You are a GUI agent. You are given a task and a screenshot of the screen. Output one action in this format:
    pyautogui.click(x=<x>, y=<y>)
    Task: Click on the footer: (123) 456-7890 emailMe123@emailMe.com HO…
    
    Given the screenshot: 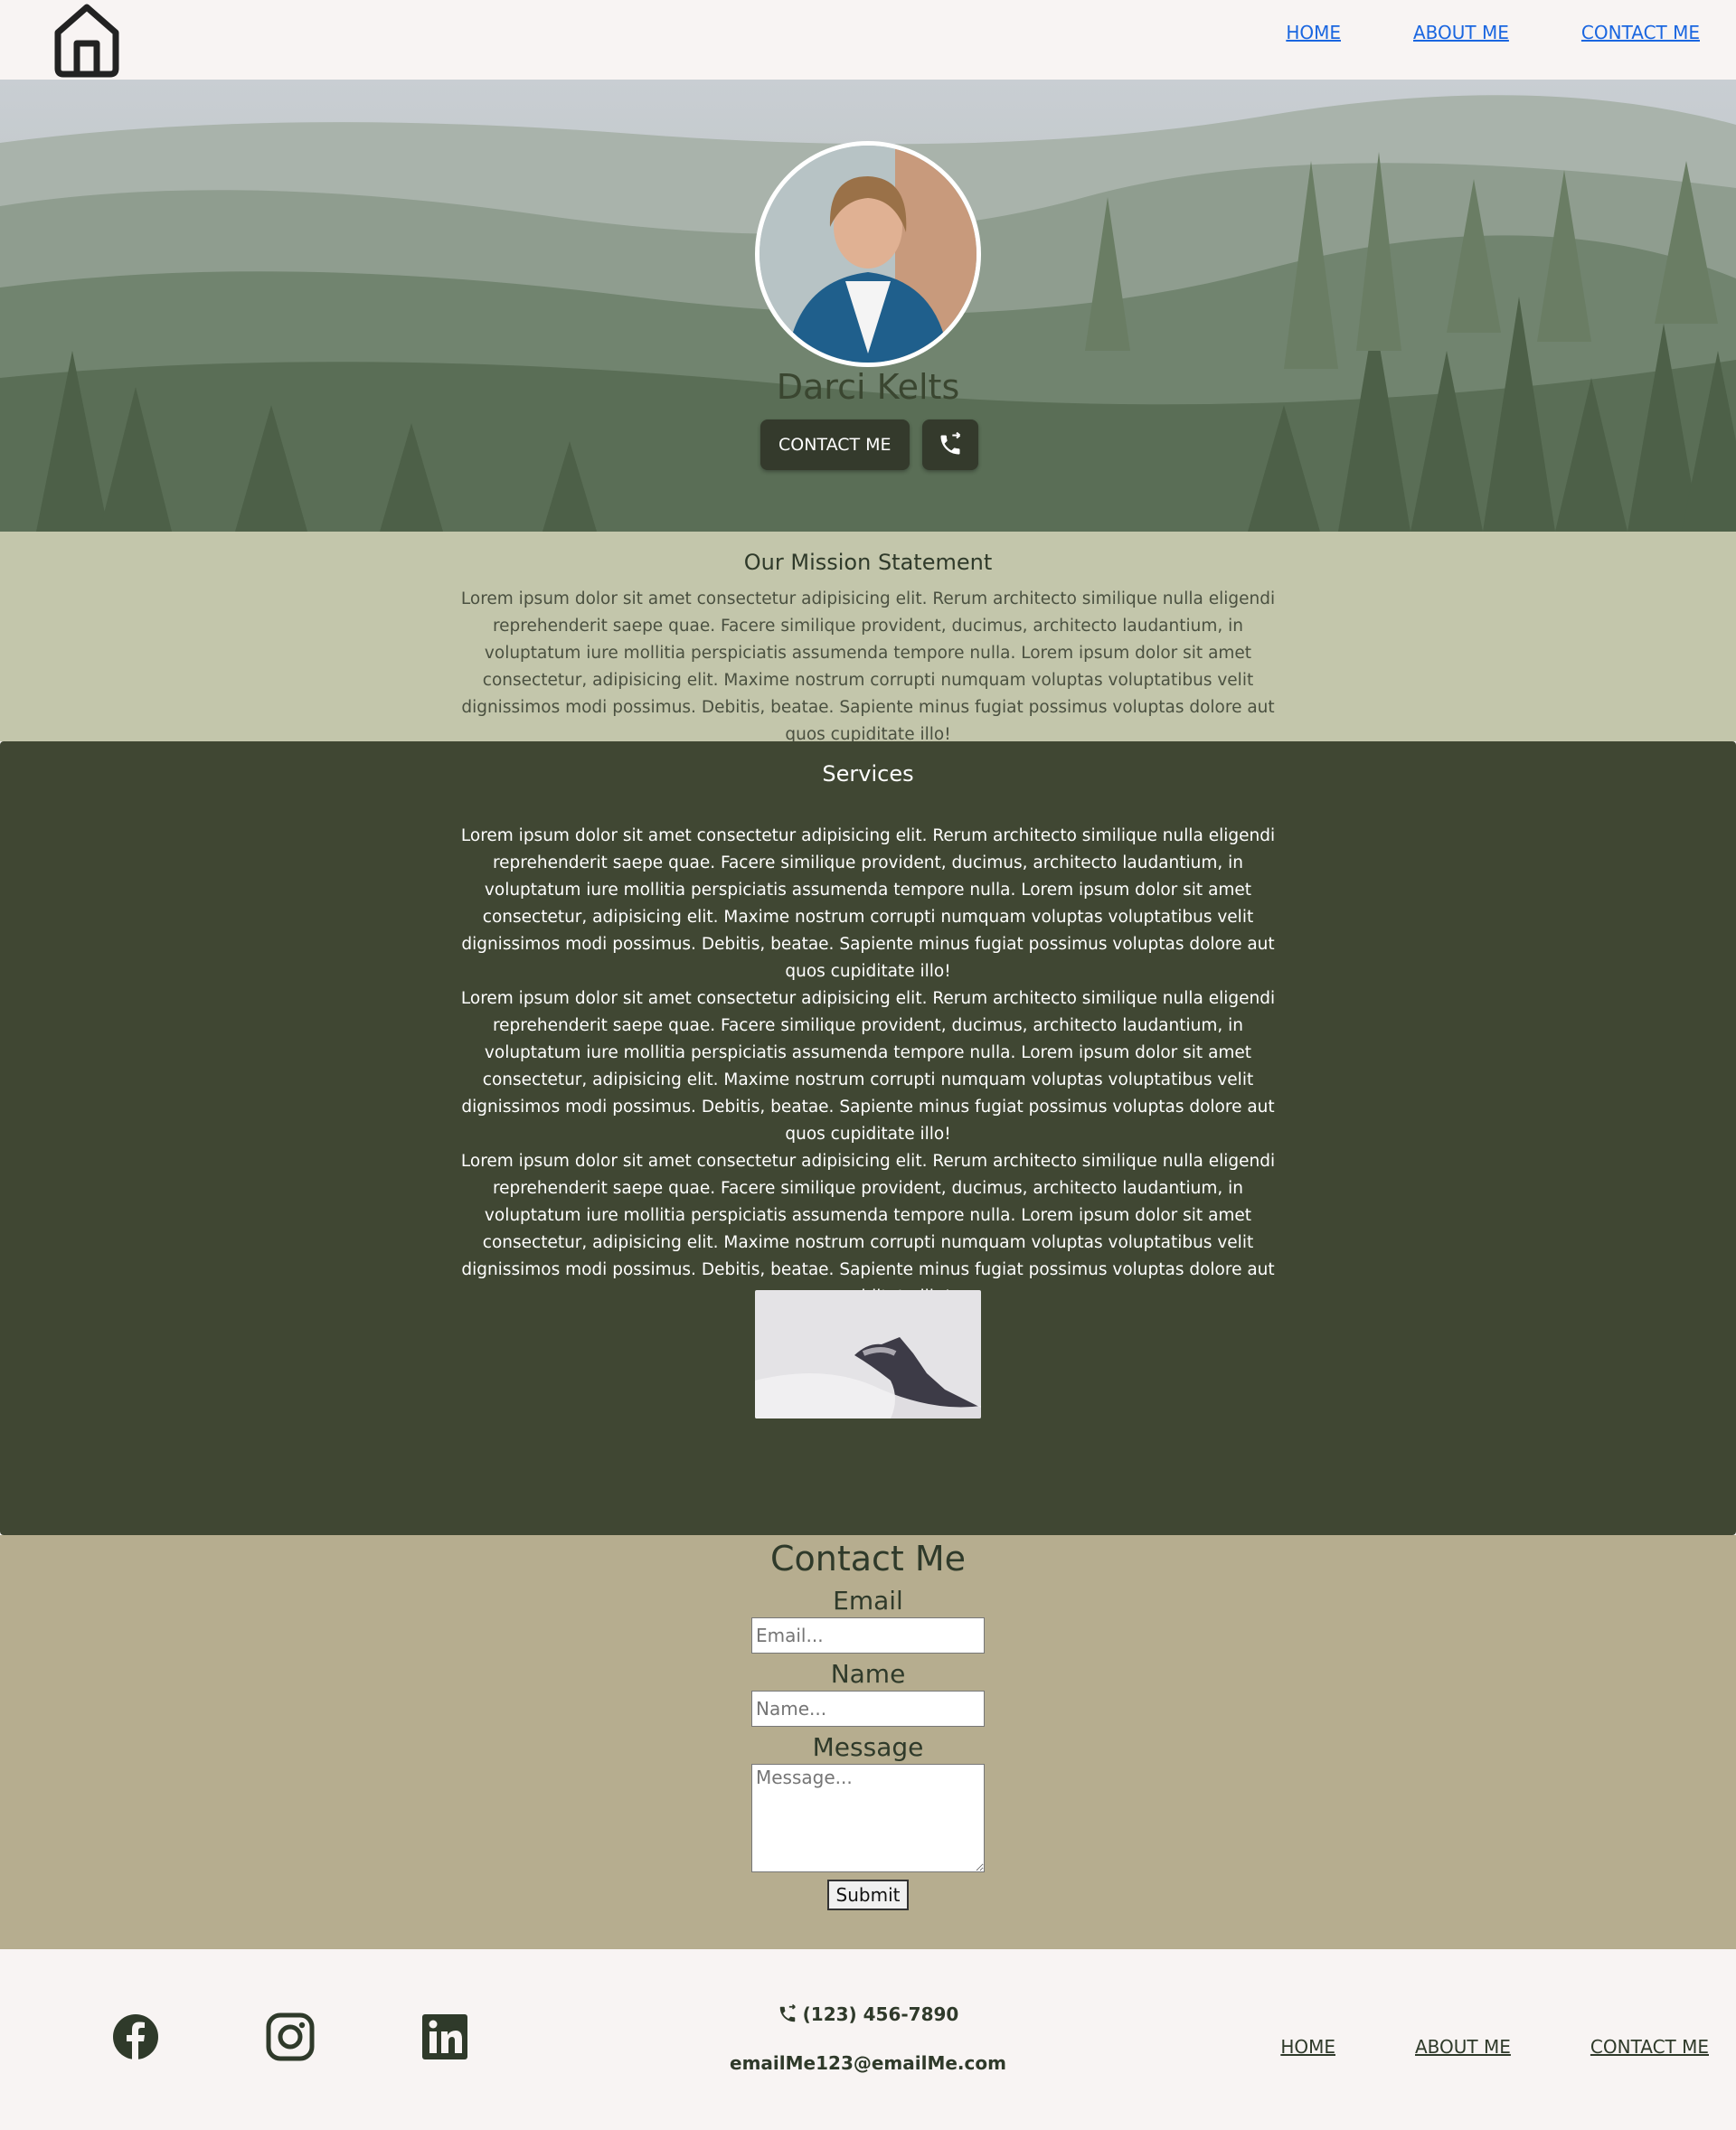 What is the action you would take?
    pyautogui.click(x=868, y=2039)
    